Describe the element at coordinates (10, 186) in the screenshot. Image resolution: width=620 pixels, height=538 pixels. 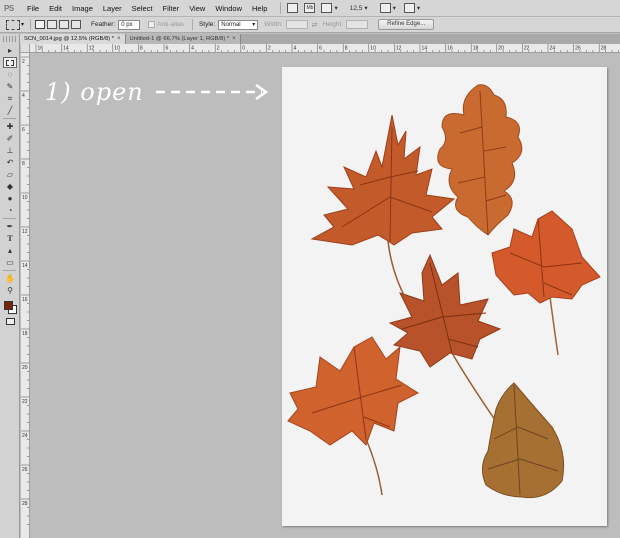
I see `paint-bucket-tool-icon: ◆` at that location.